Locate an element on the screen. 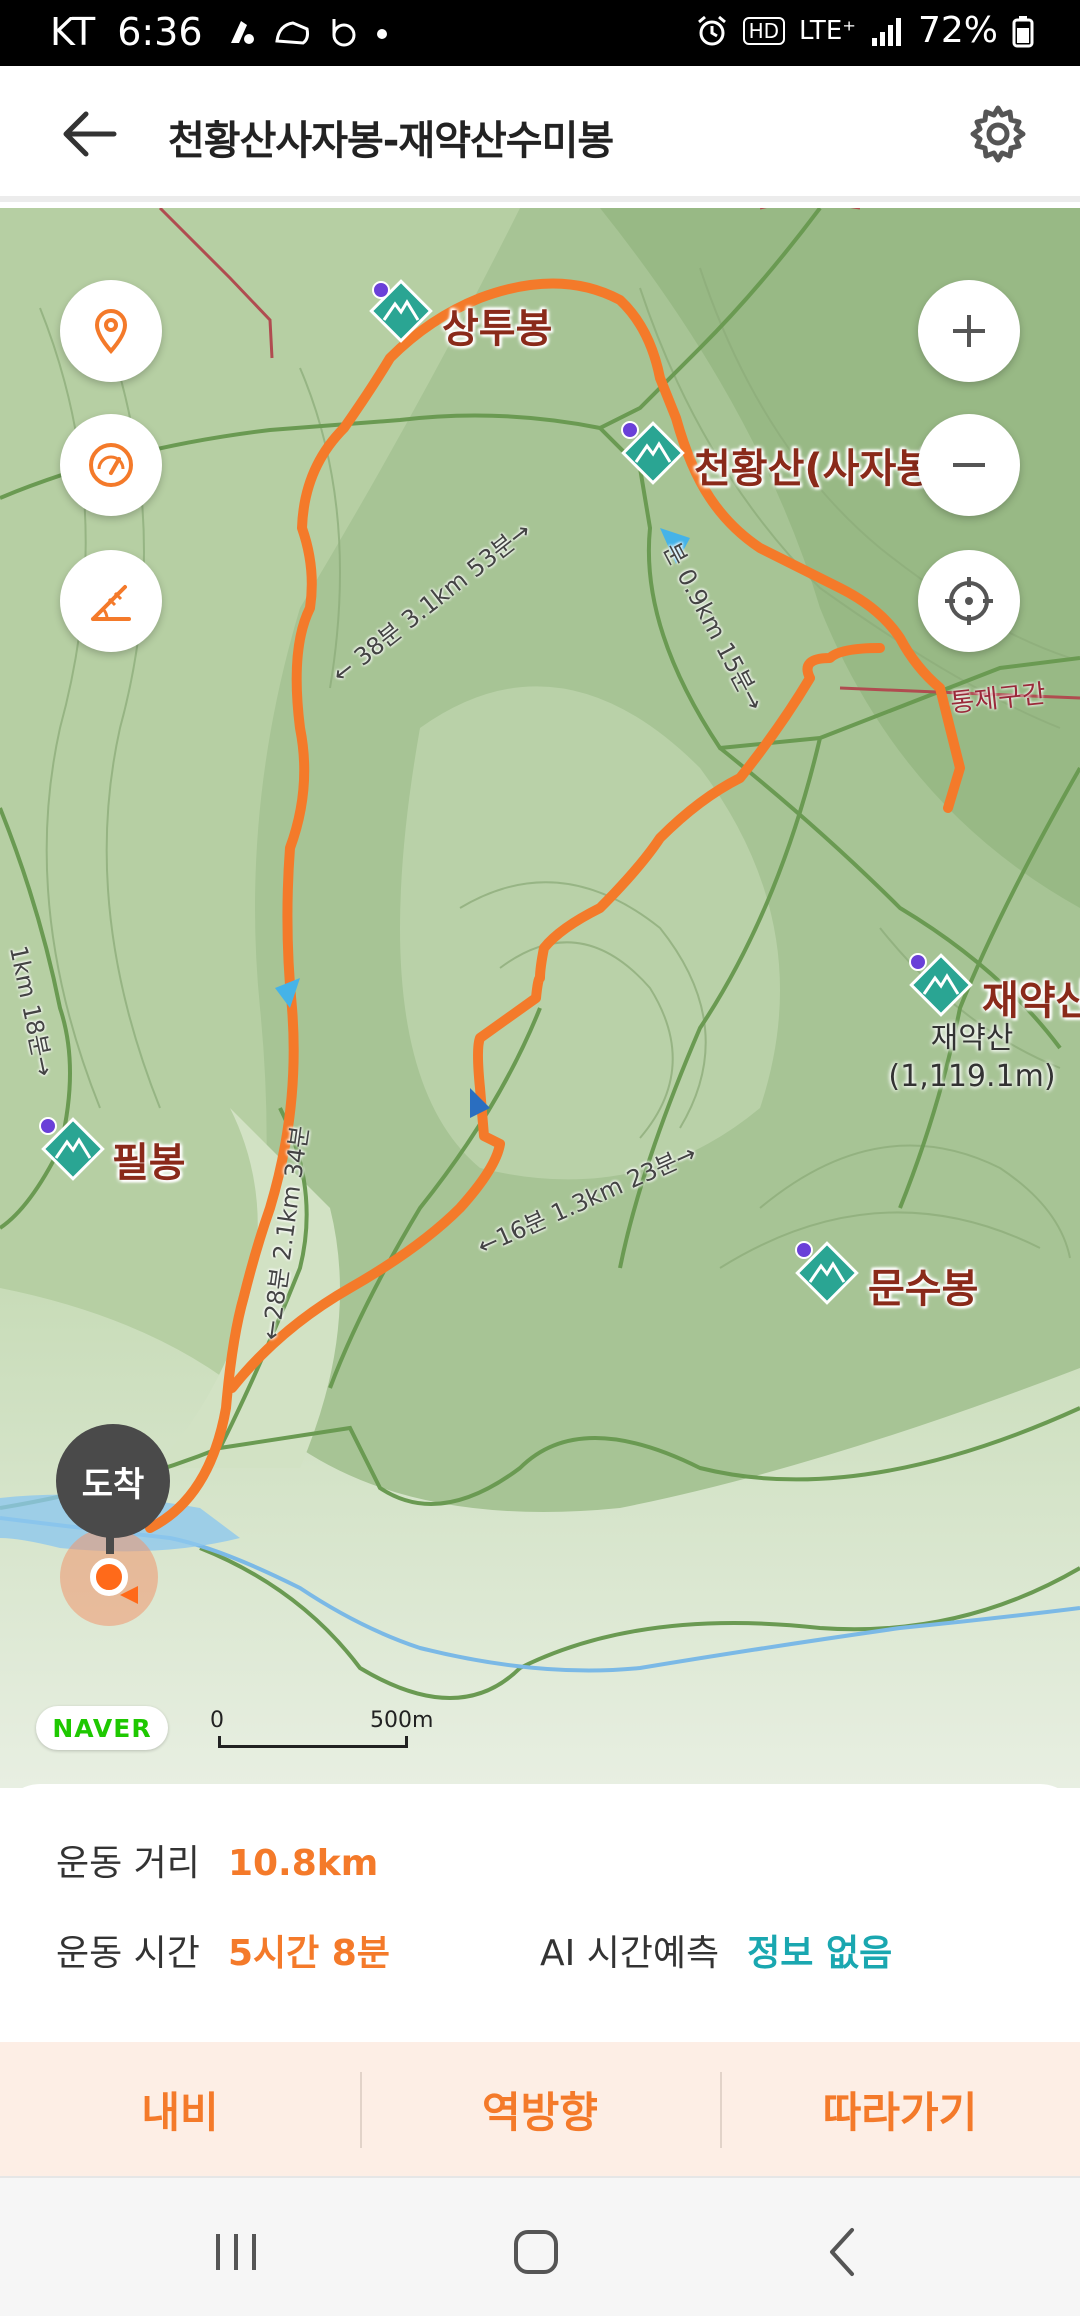 This screenshot has height=2316, width=1080. slope-button is located at coordinates (111, 601).